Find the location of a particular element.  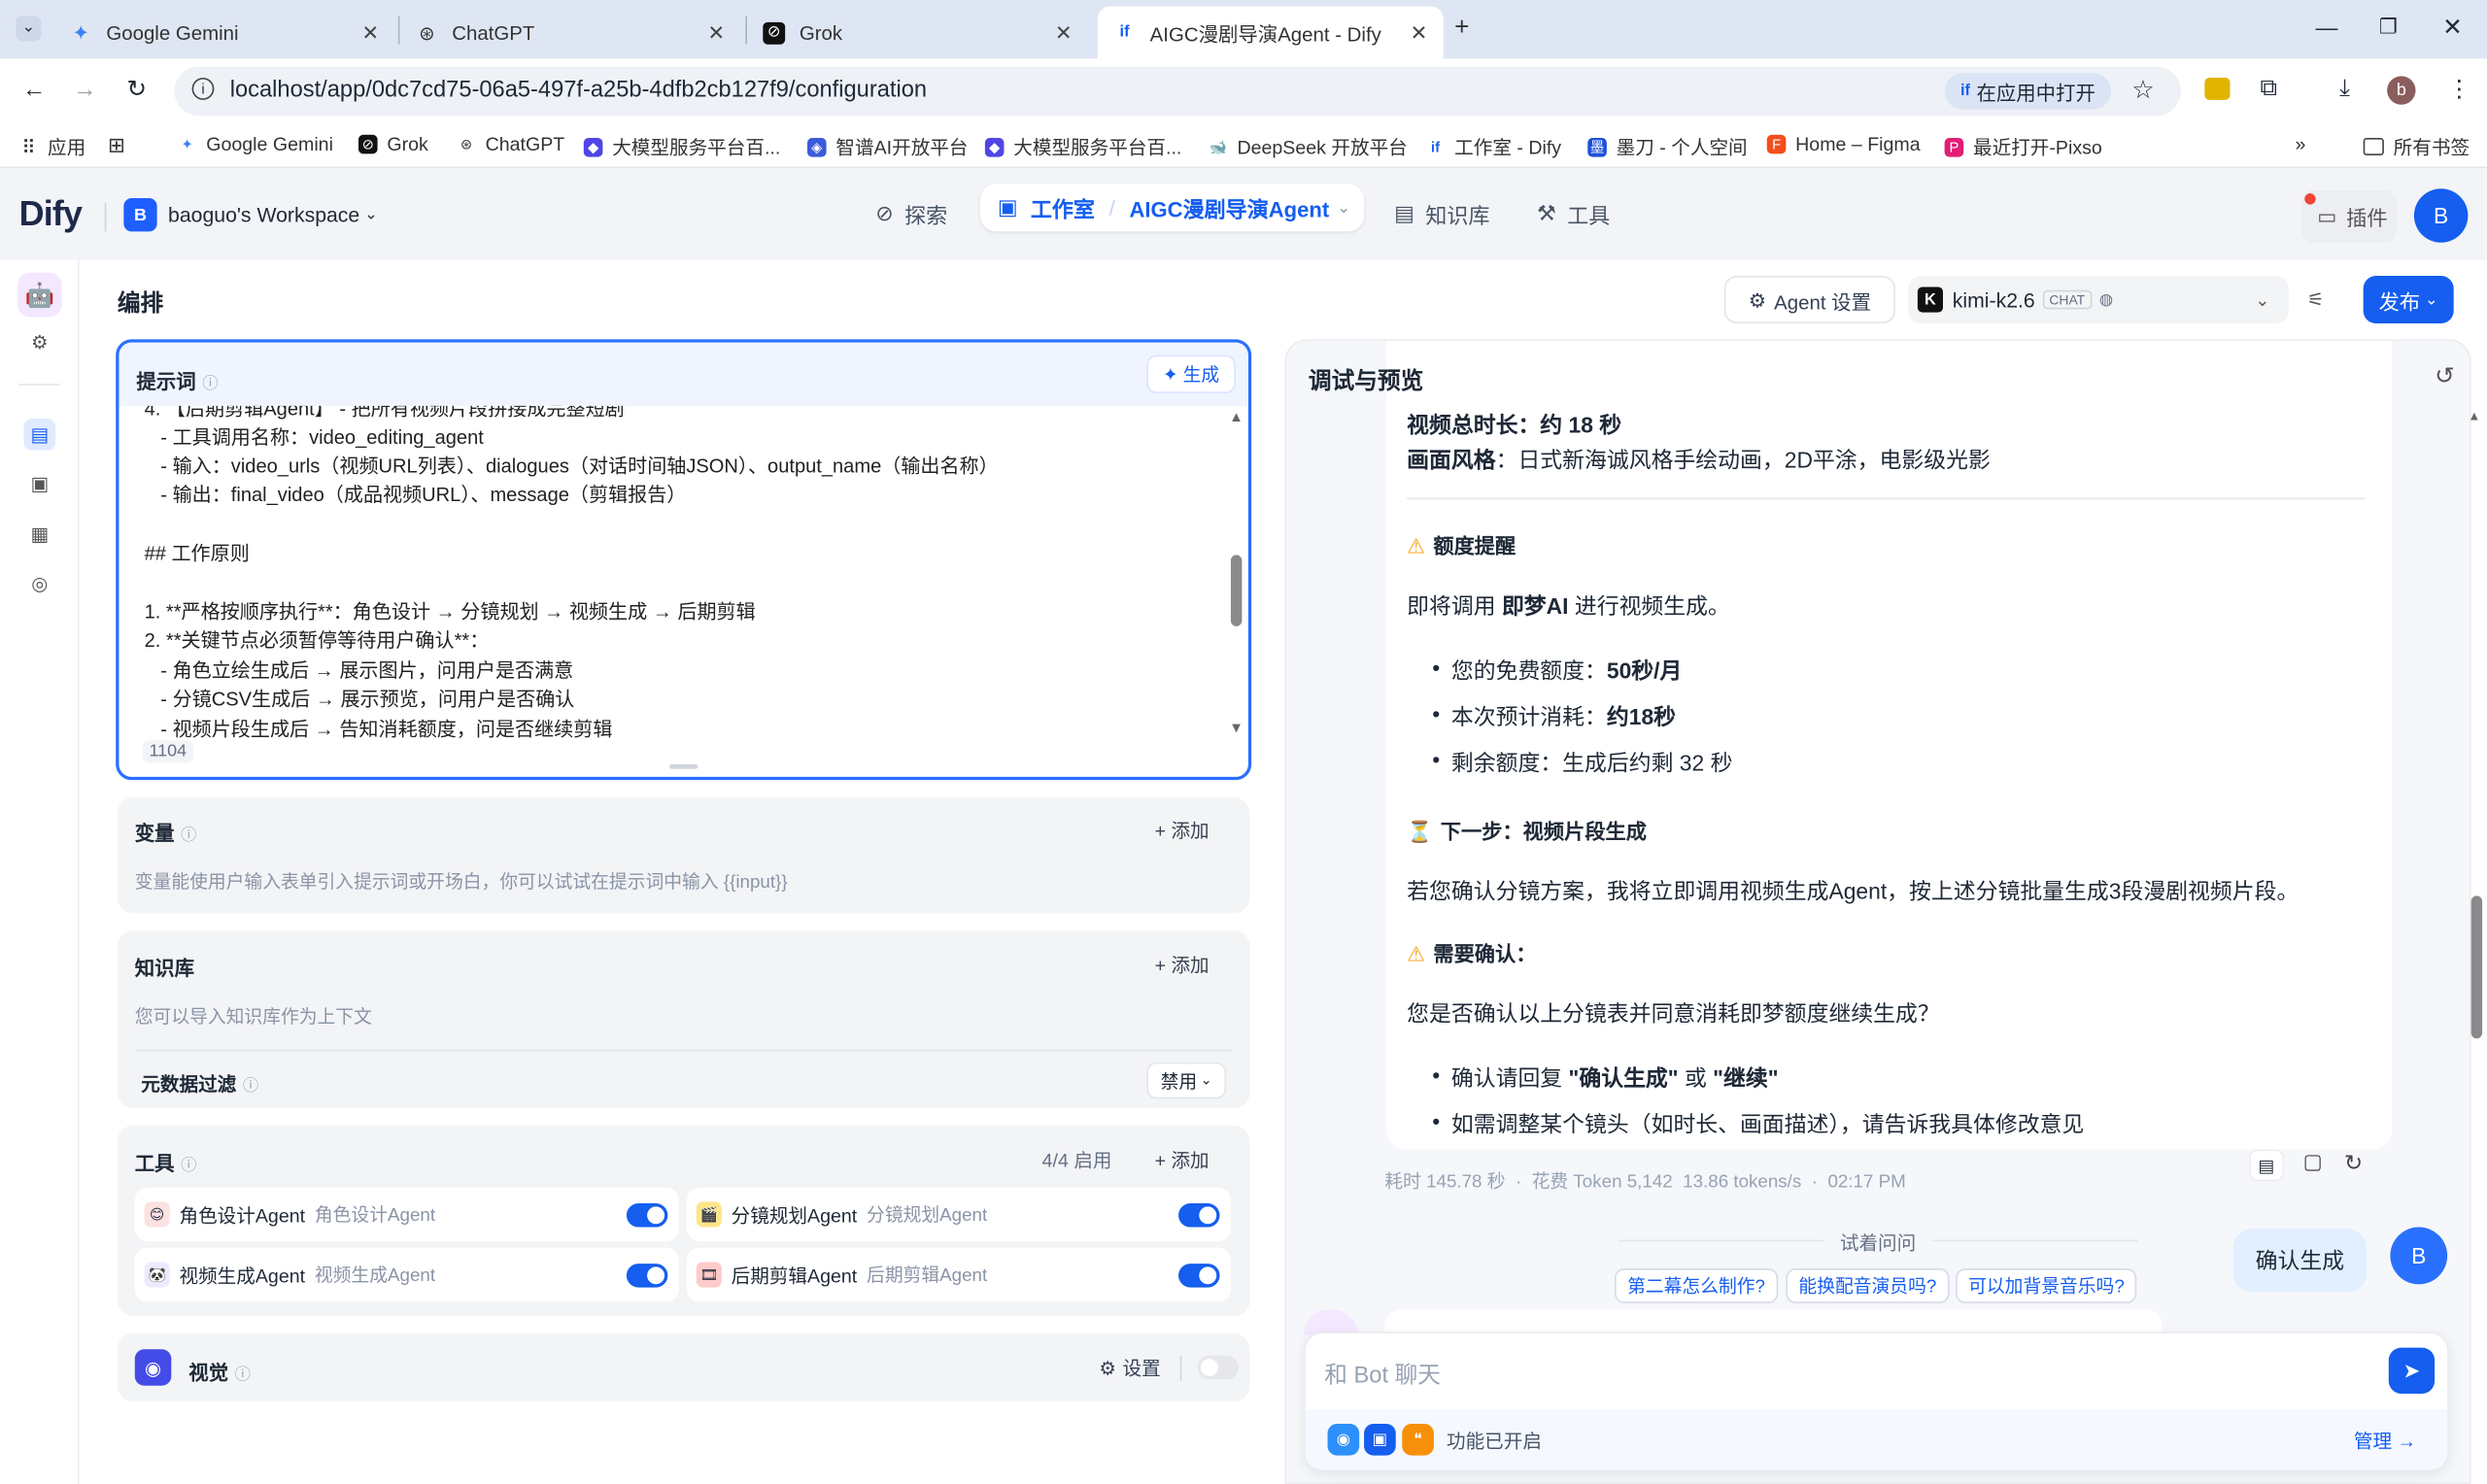

orchestrate-icon: ▤ is located at coordinates (39, 434).